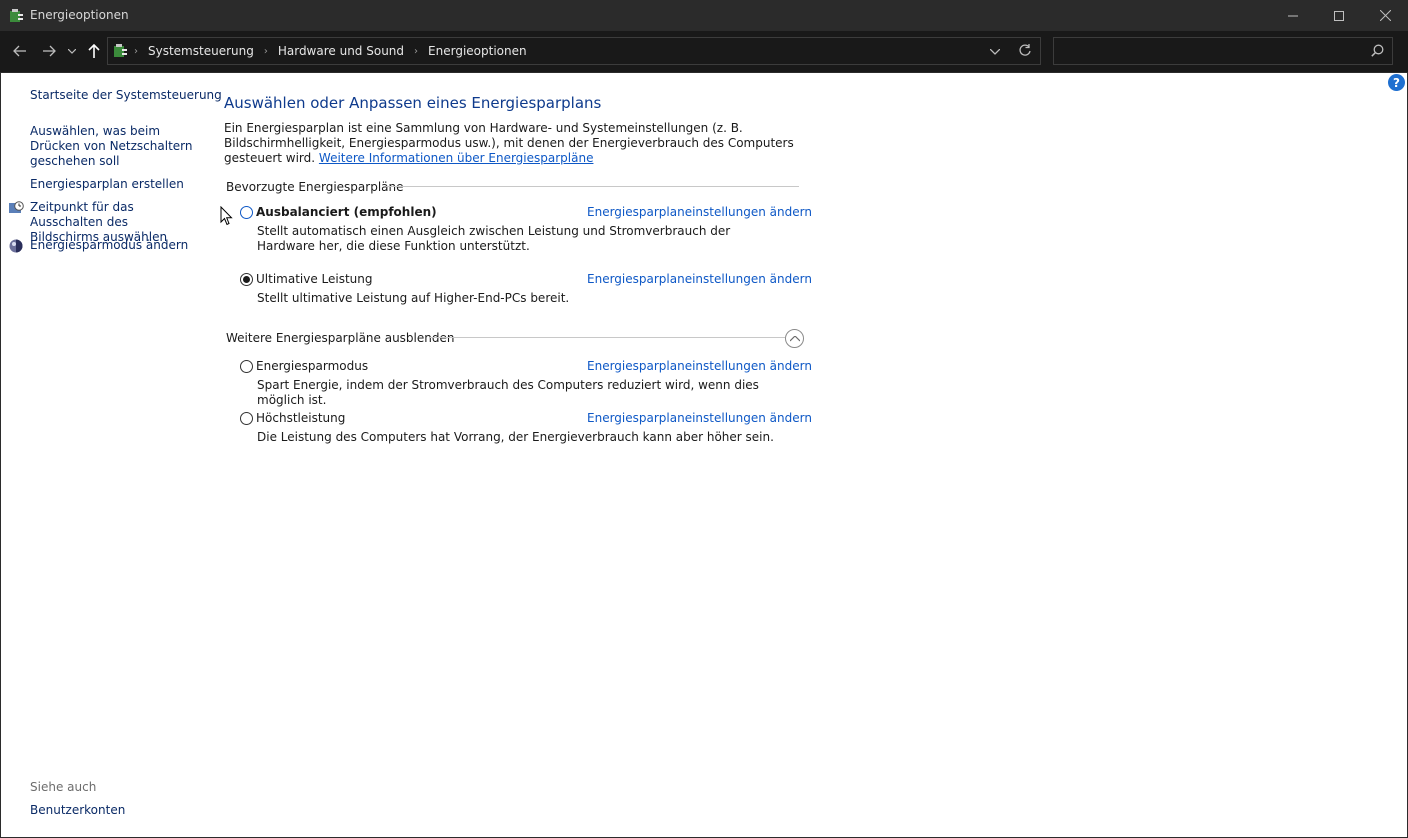  Describe the element at coordinates (246, 418) in the screenshot. I see `plan-radio-high-performance` at that location.